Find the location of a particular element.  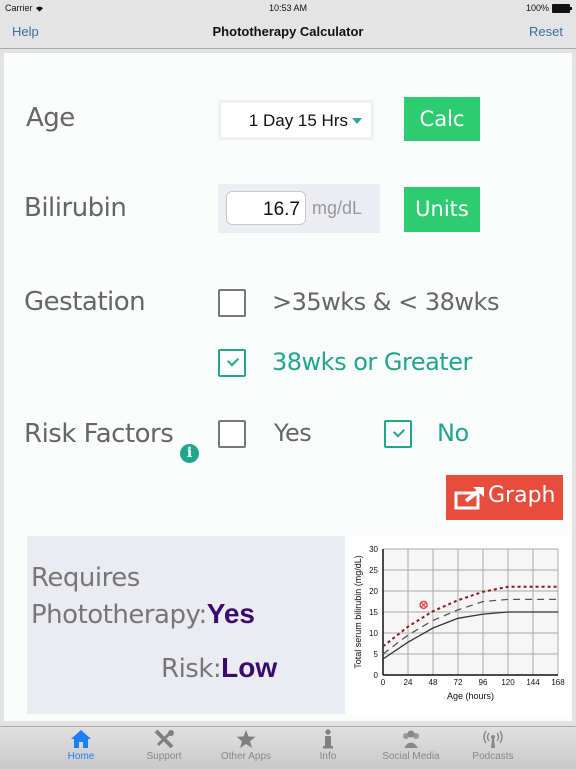

people-icon is located at coordinates (411, 739).